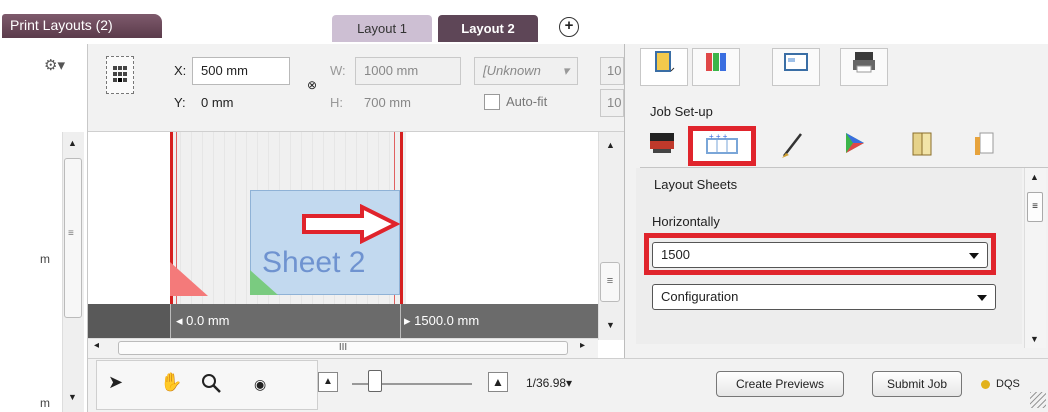  Describe the element at coordinates (922, 148) in the screenshot. I see `book-icon` at that location.